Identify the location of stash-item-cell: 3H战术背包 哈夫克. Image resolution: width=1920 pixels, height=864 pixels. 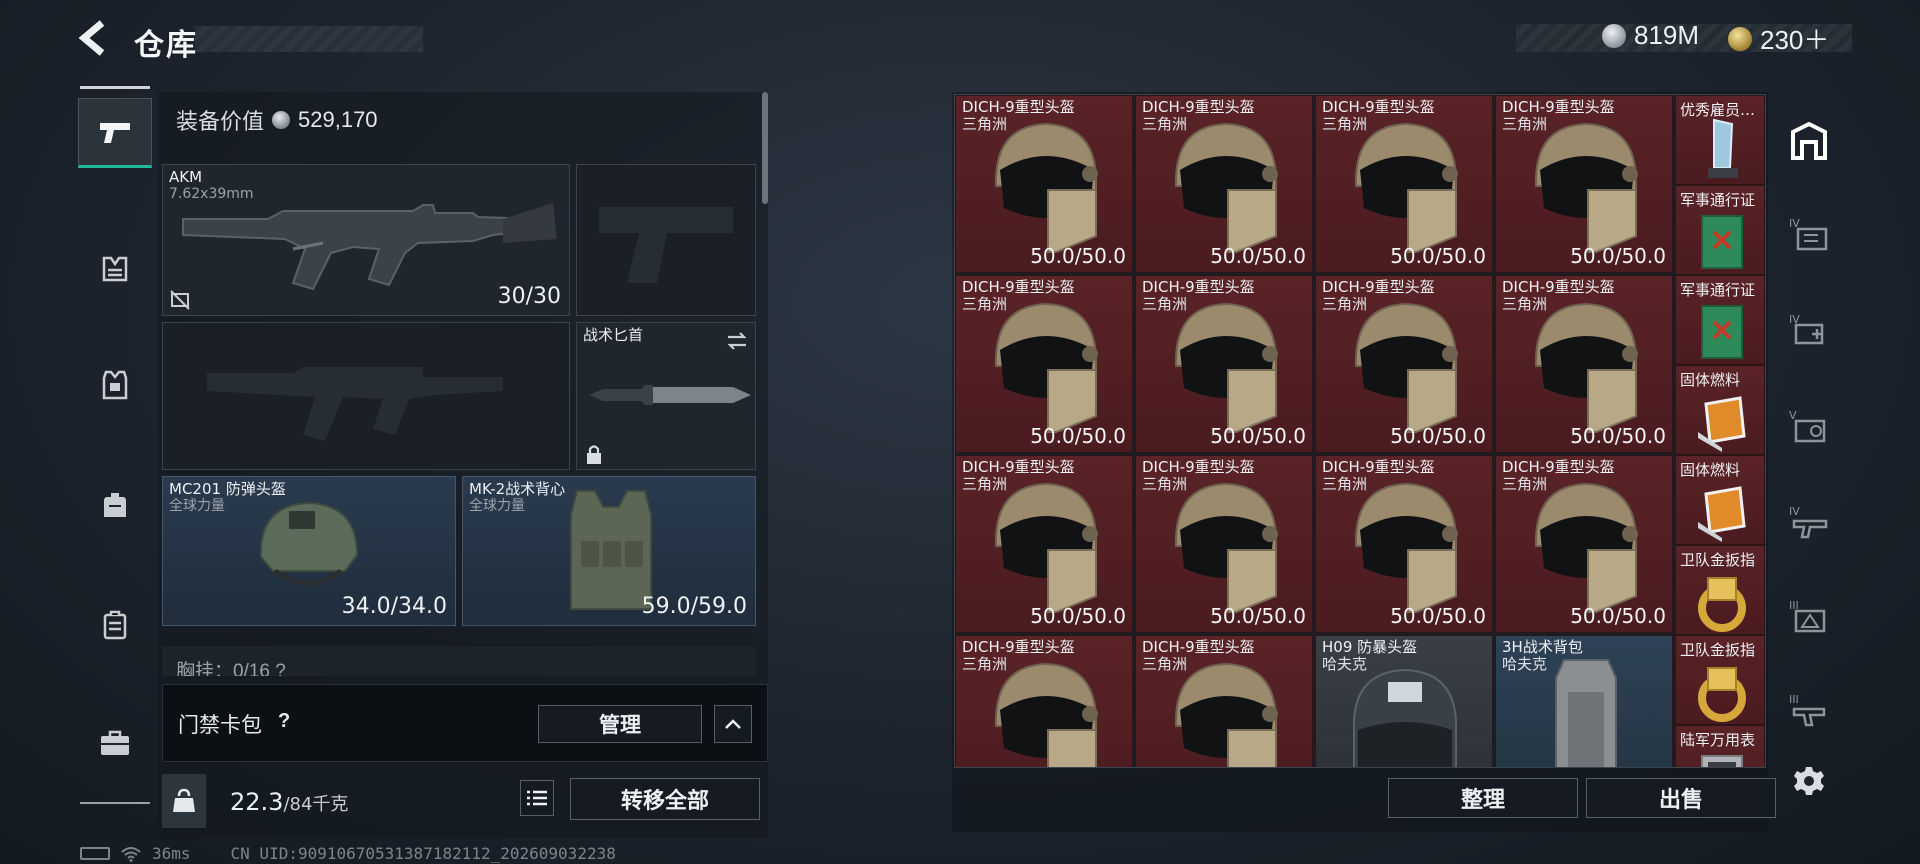
(1584, 701).